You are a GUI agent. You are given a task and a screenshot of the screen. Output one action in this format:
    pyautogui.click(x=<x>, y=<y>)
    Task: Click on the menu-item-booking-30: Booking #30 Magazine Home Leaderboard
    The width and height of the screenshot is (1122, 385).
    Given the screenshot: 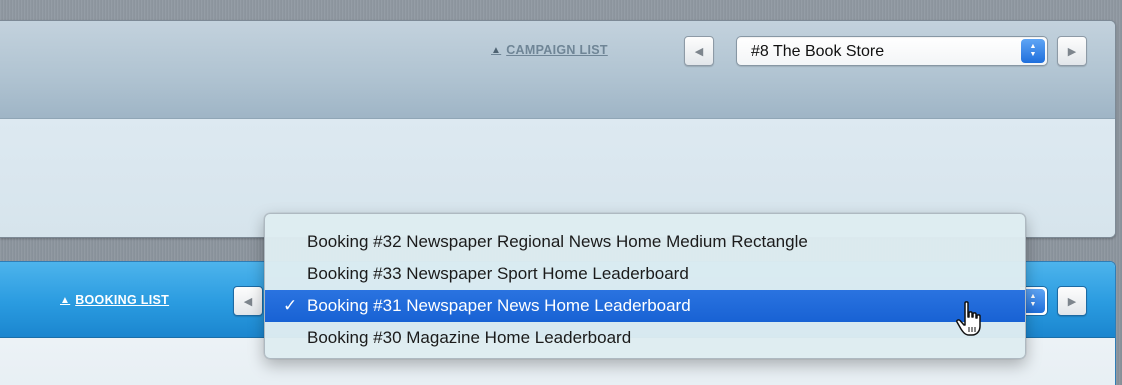 What is the action you would take?
    pyautogui.click(x=645, y=338)
    